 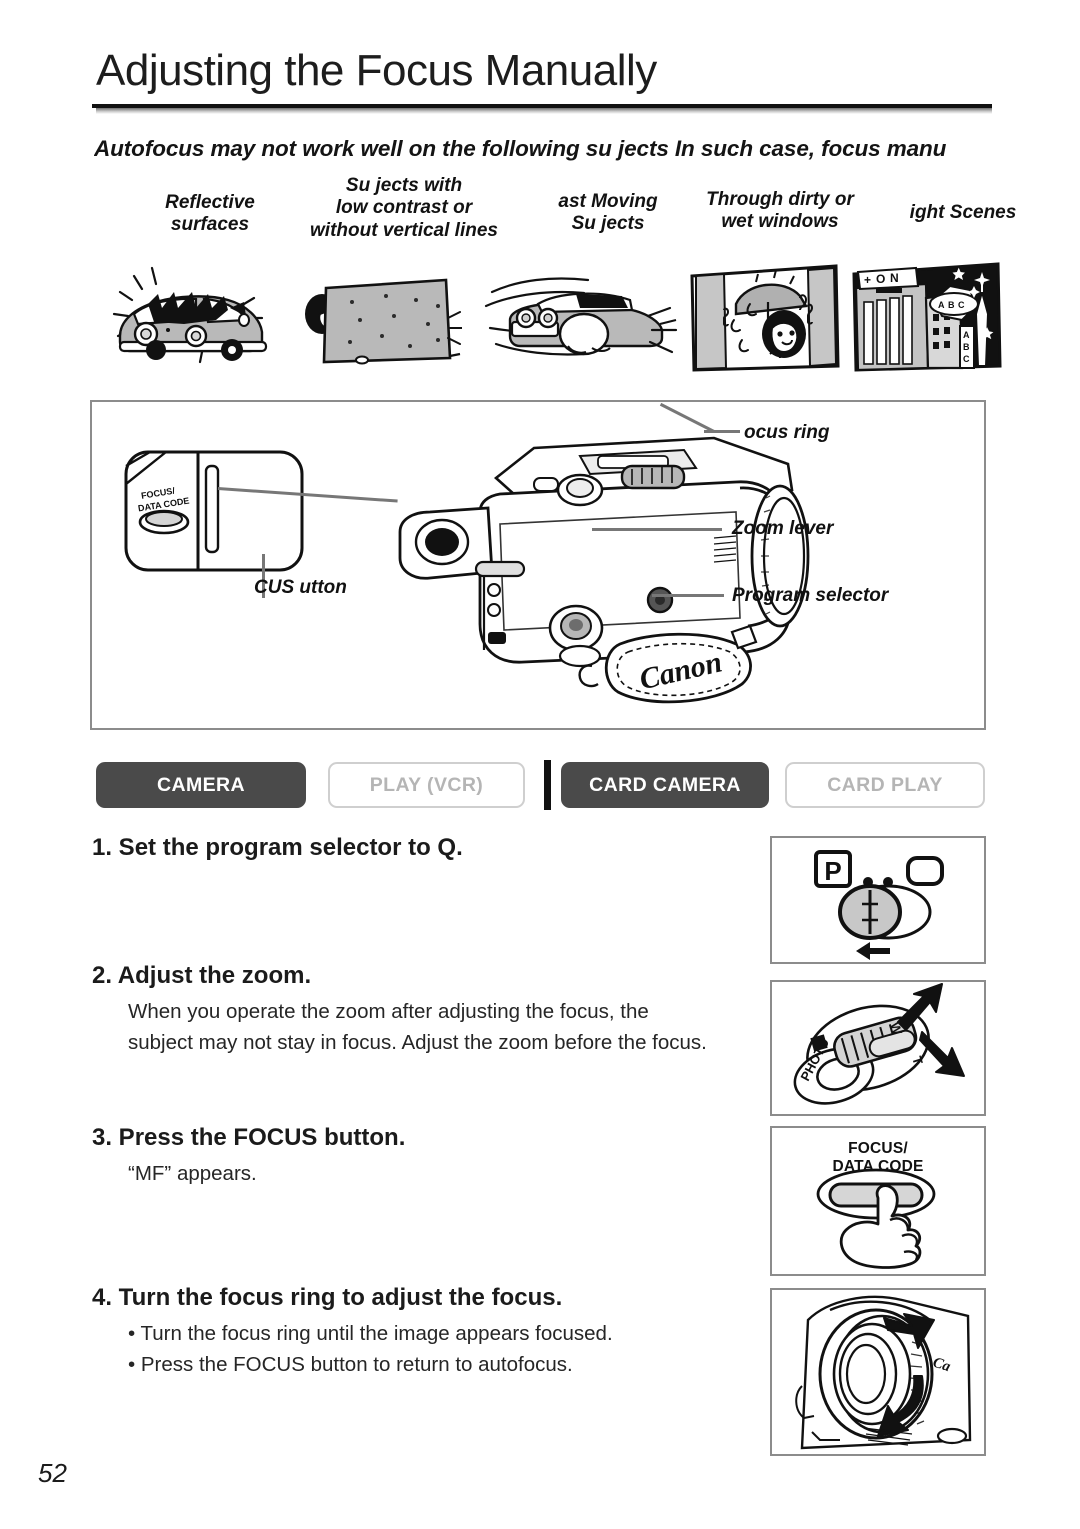 What do you see at coordinates (879, 1044) in the screenshot?
I see `zoom-lever-illustration: W T PHOTO` at bounding box center [879, 1044].